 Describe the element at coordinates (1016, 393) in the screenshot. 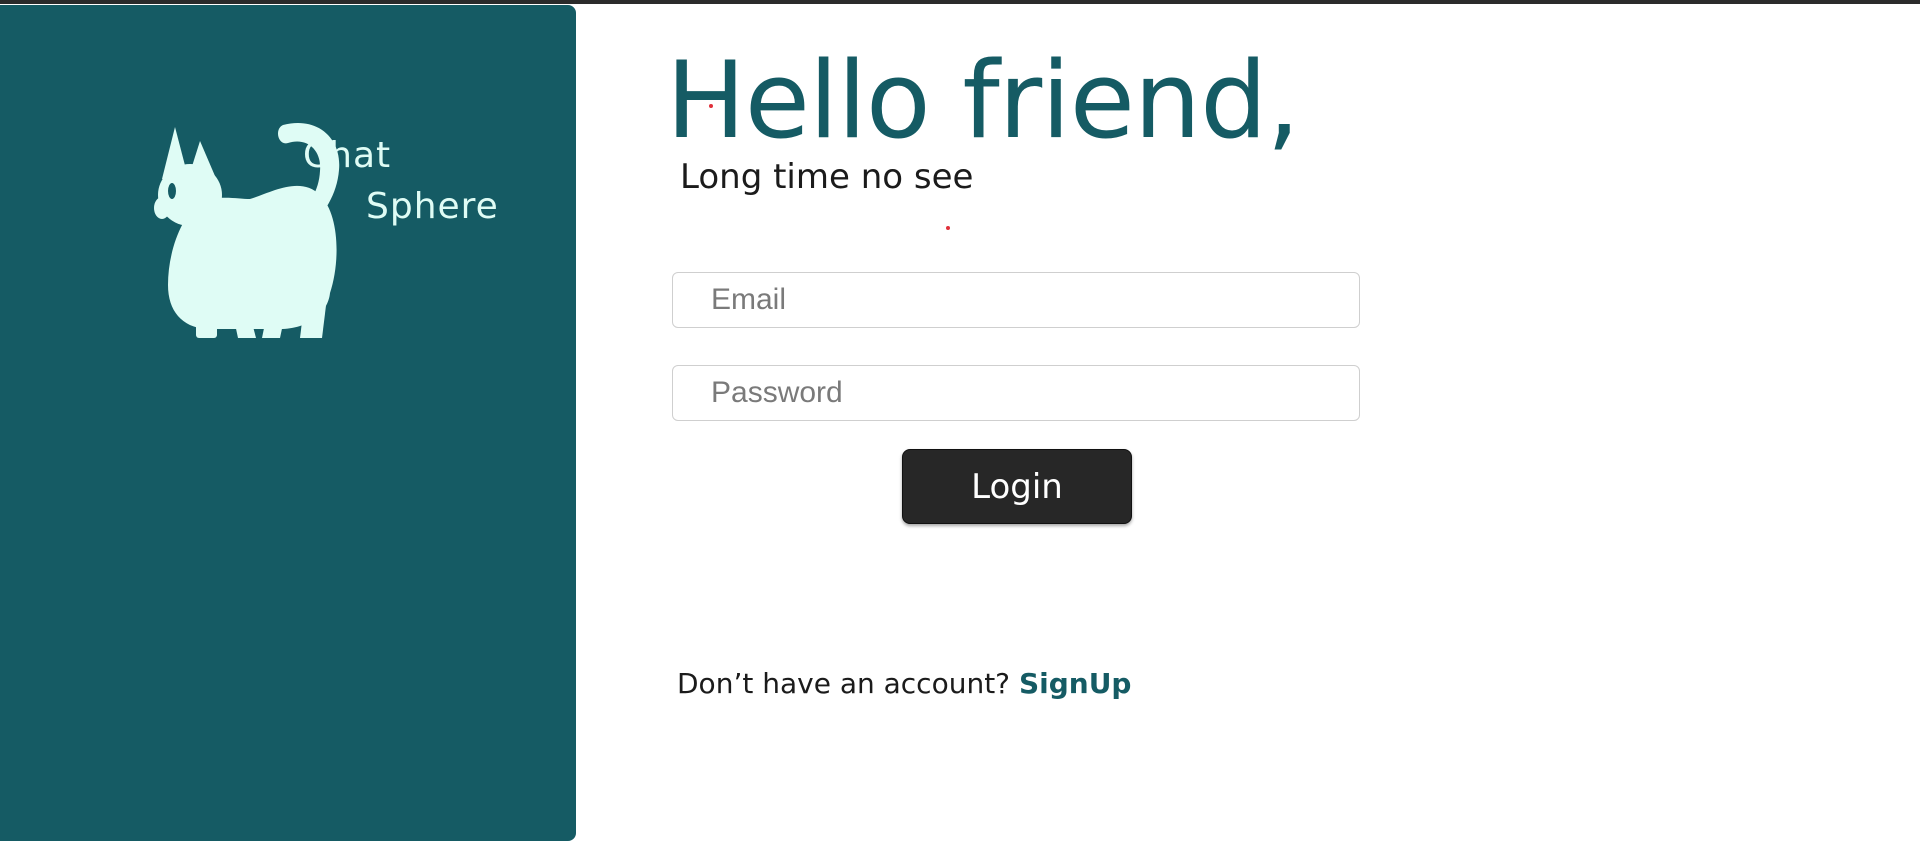

I see `password-field` at that location.